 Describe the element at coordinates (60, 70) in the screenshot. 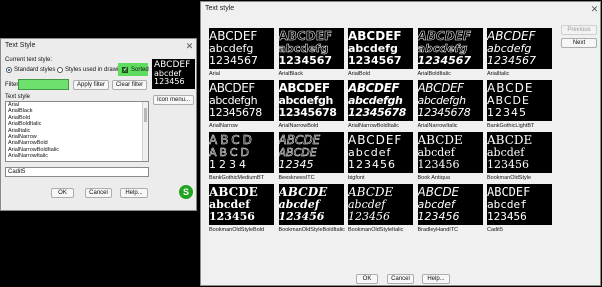

I see `used-styles-radio` at that location.